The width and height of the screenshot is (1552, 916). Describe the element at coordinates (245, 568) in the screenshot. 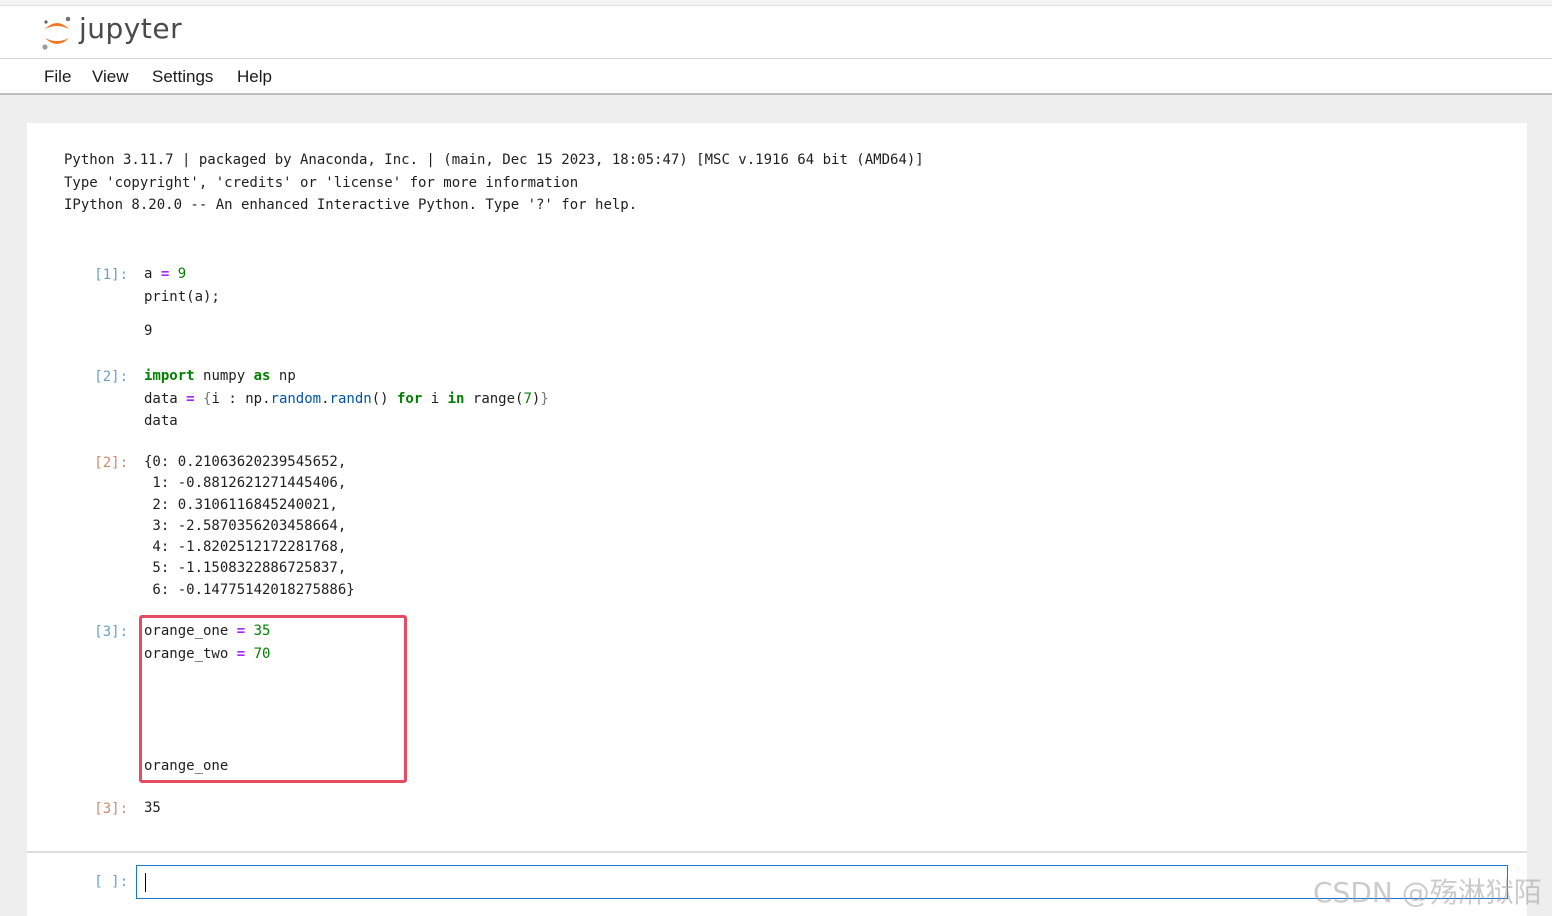

I see `output-line: 5: -1.1508322886725837,` at that location.